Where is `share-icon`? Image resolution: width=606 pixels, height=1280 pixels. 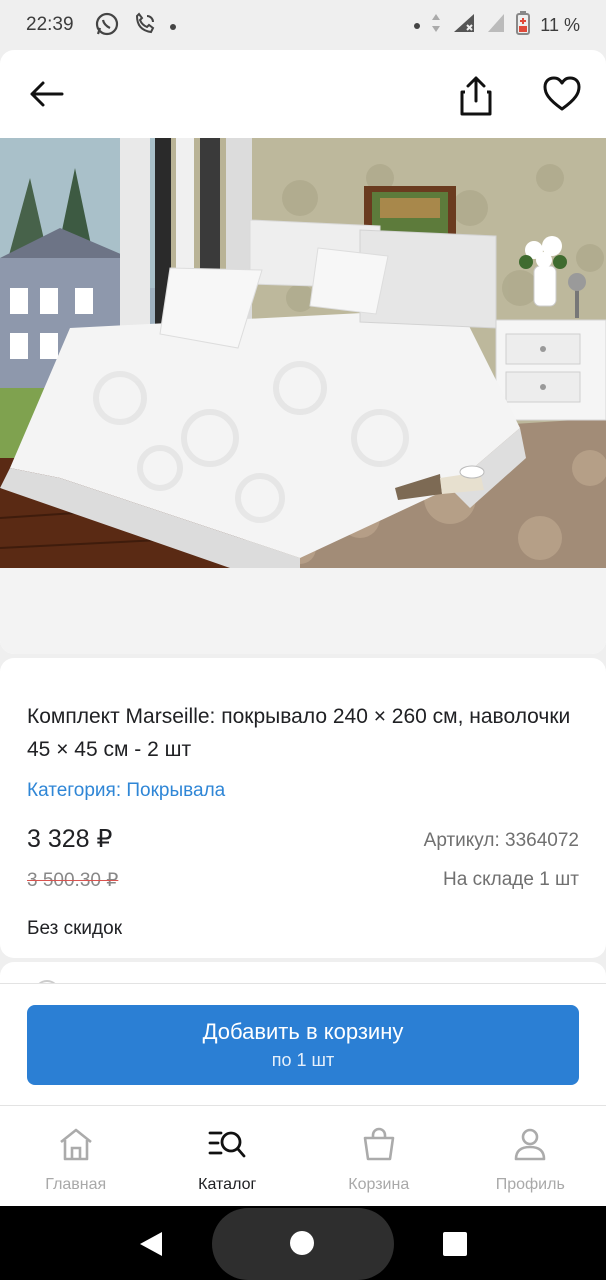 share-icon is located at coordinates (476, 96).